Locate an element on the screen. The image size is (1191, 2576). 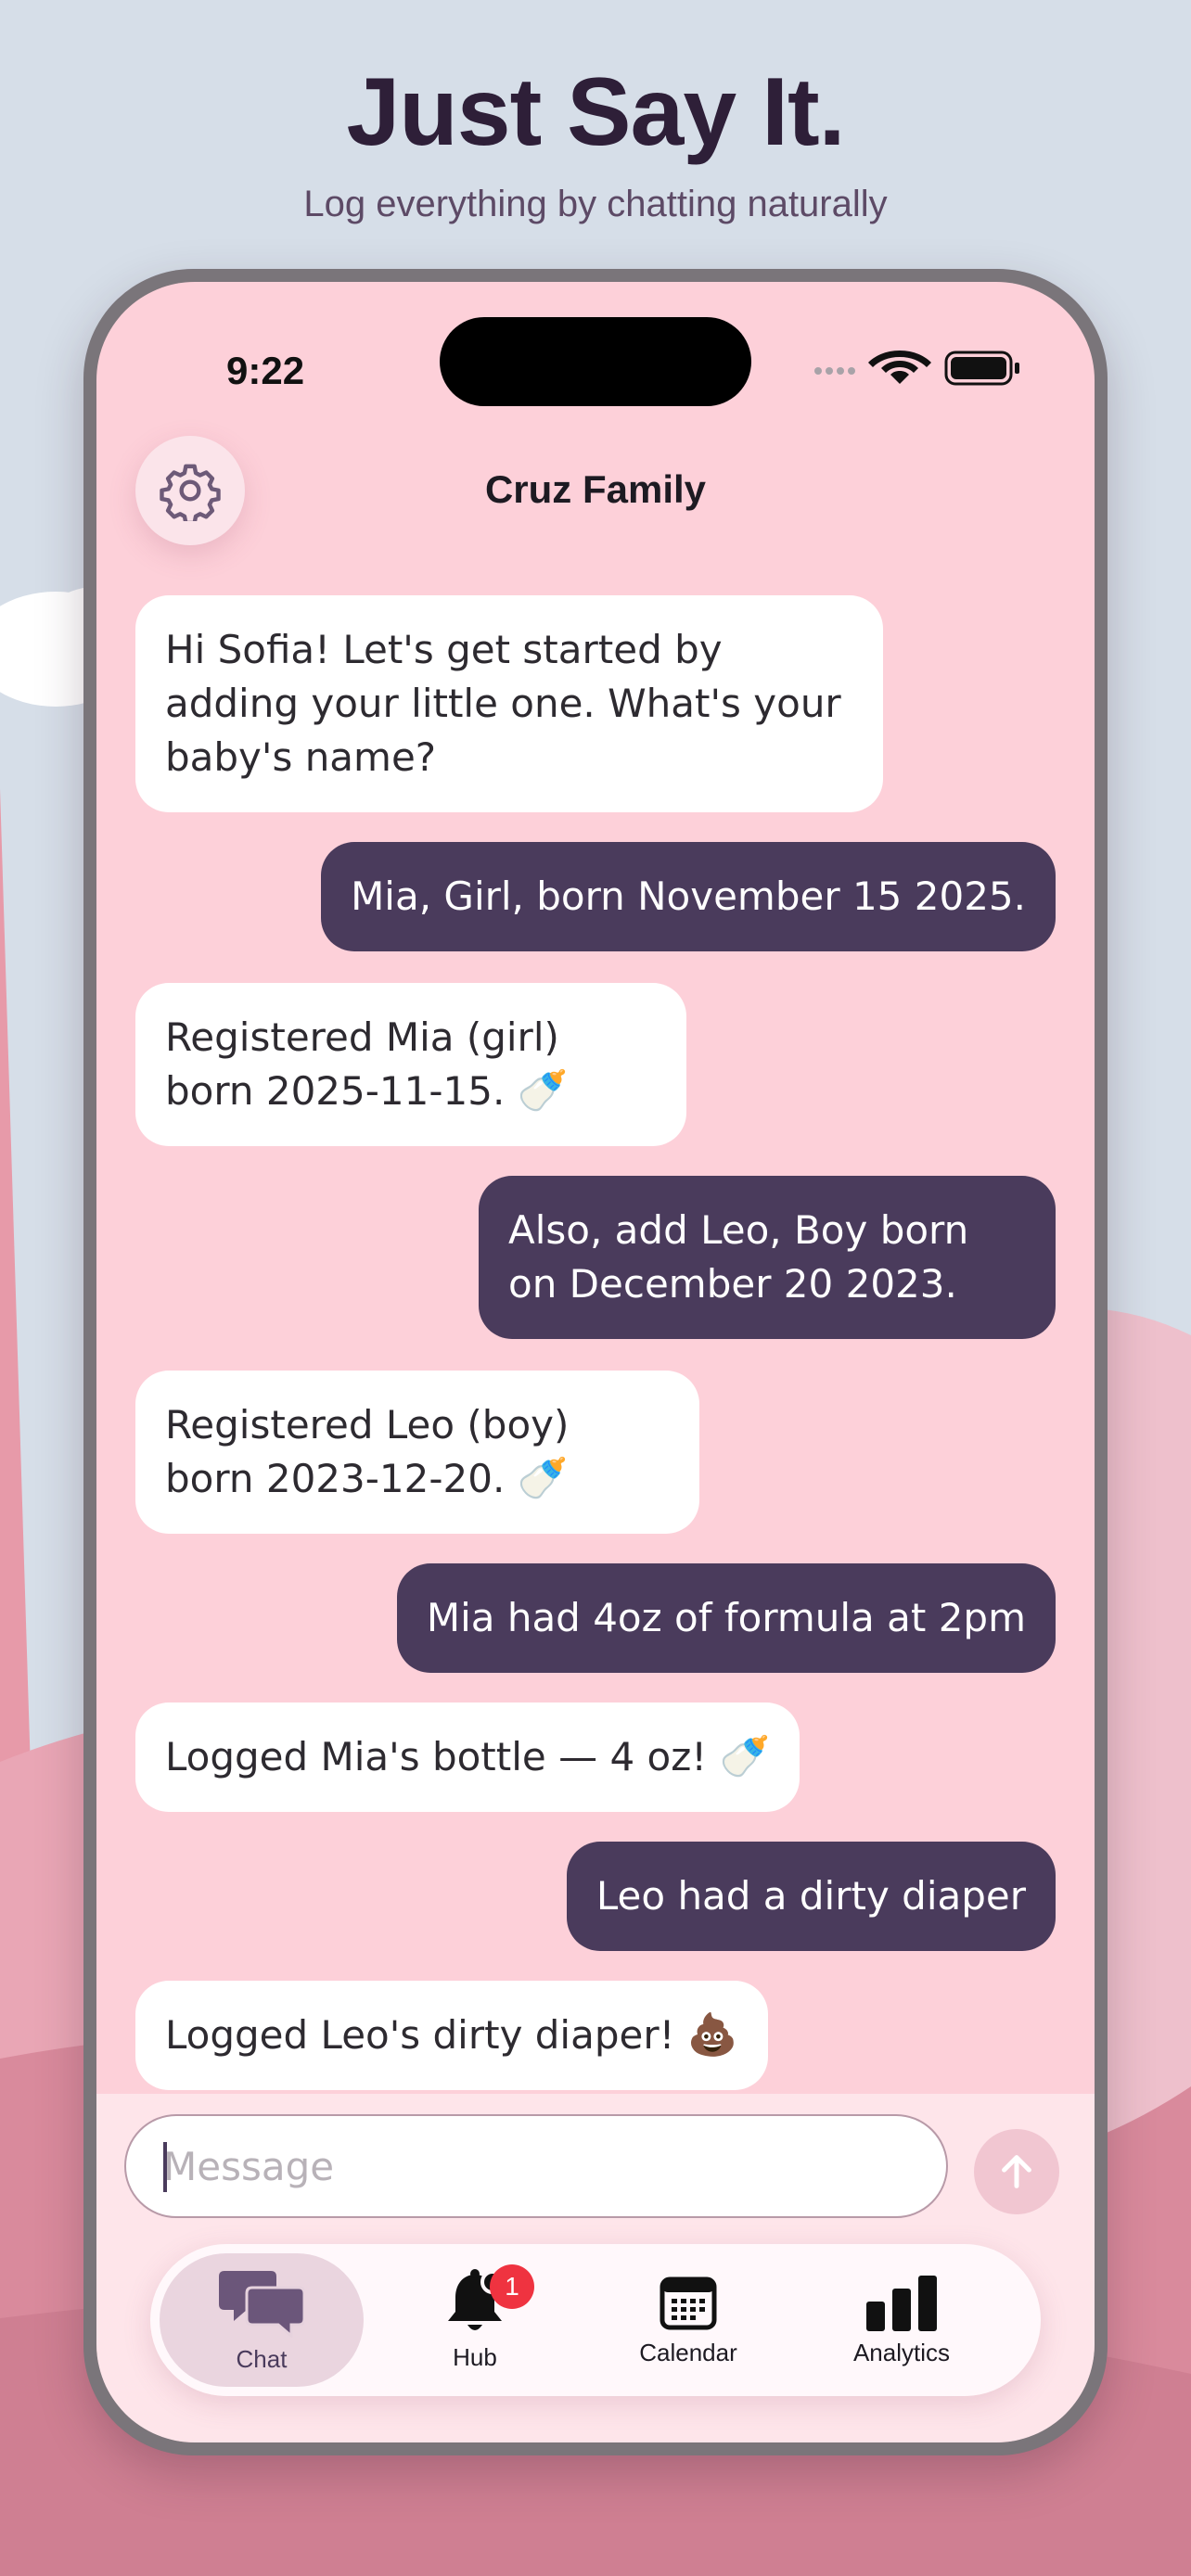
tab-label: Chat is located at coordinates (262, 2358).